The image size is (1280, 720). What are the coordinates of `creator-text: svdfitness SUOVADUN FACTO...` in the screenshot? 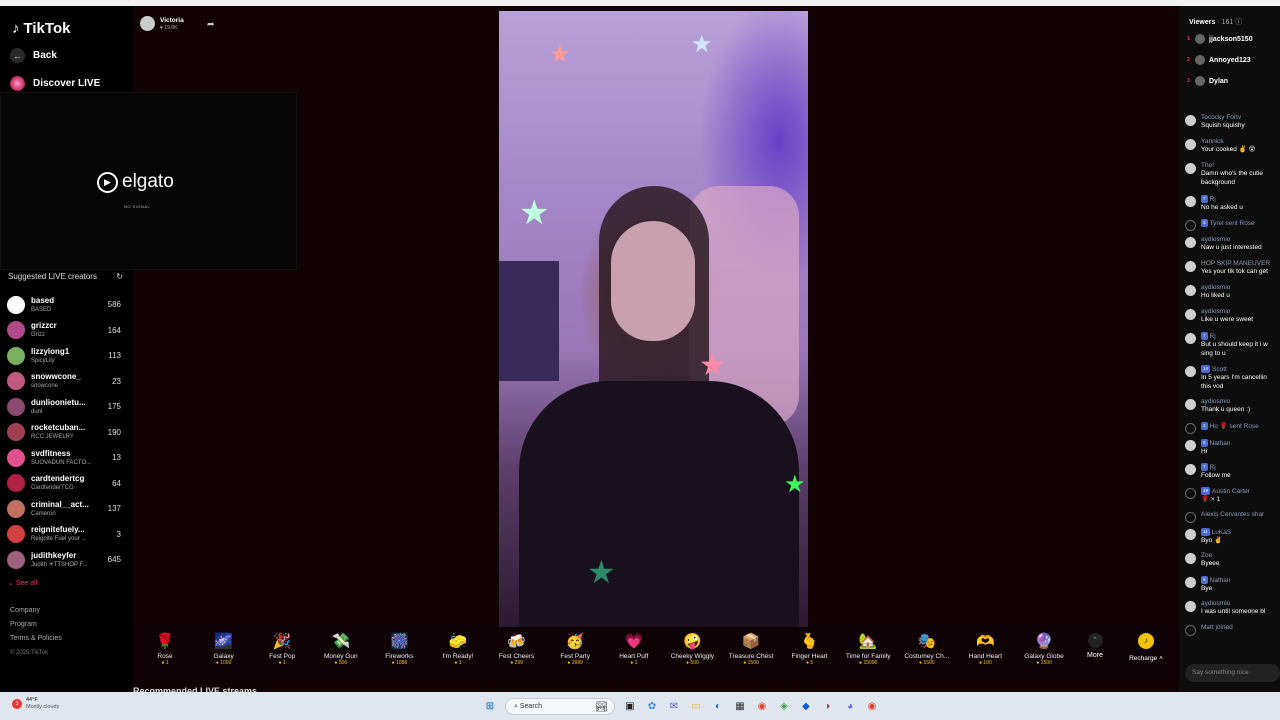 It's located at (71, 458).